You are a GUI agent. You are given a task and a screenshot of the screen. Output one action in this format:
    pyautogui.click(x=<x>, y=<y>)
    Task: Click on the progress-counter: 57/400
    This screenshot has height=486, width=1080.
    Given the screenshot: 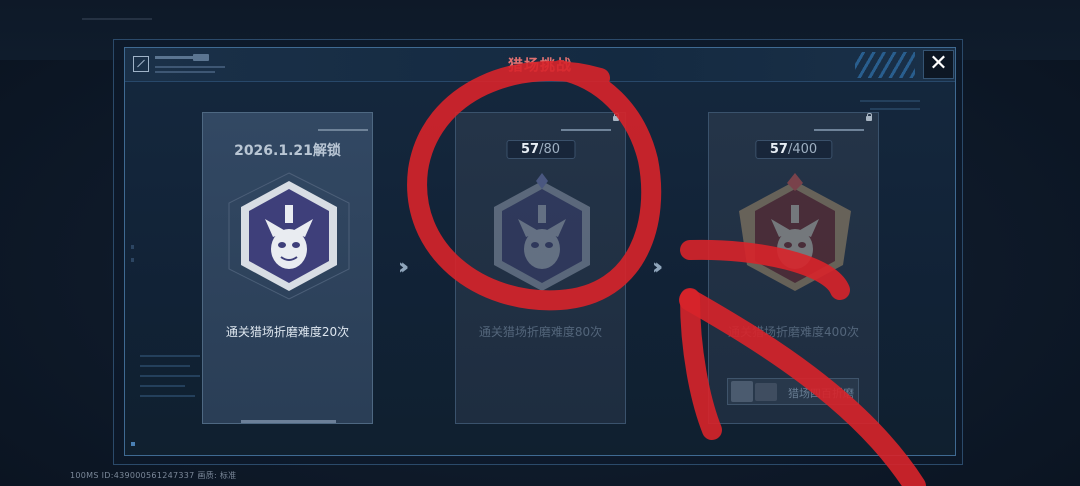 What is the action you would take?
    pyautogui.click(x=793, y=149)
    